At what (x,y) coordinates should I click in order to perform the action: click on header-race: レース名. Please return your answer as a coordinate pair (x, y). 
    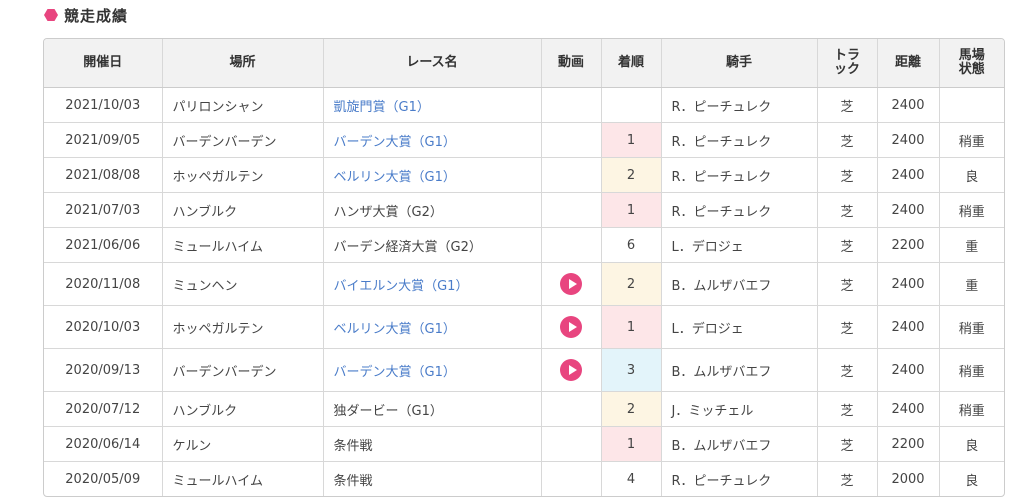
    Looking at the image, I should click on (432, 63).